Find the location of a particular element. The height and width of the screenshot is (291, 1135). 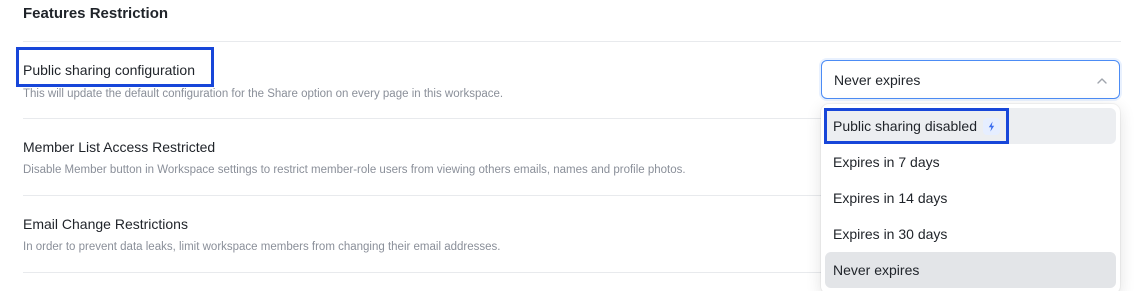

lightning-bolt-icon is located at coordinates (991, 126).